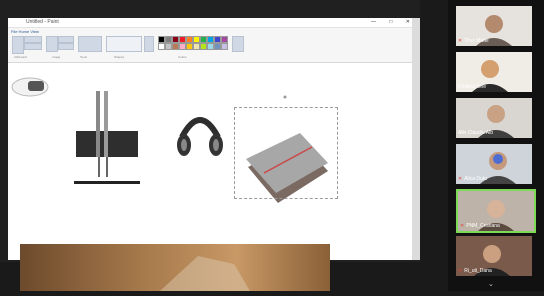  Describe the element at coordinates (107, 137) in the screenshot. I see `pen-set-image` at that location.